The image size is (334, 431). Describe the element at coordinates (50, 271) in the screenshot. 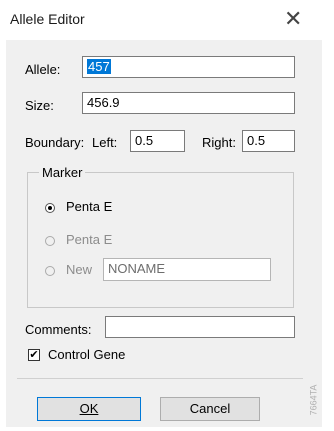

I see `marker-radio-new` at that location.